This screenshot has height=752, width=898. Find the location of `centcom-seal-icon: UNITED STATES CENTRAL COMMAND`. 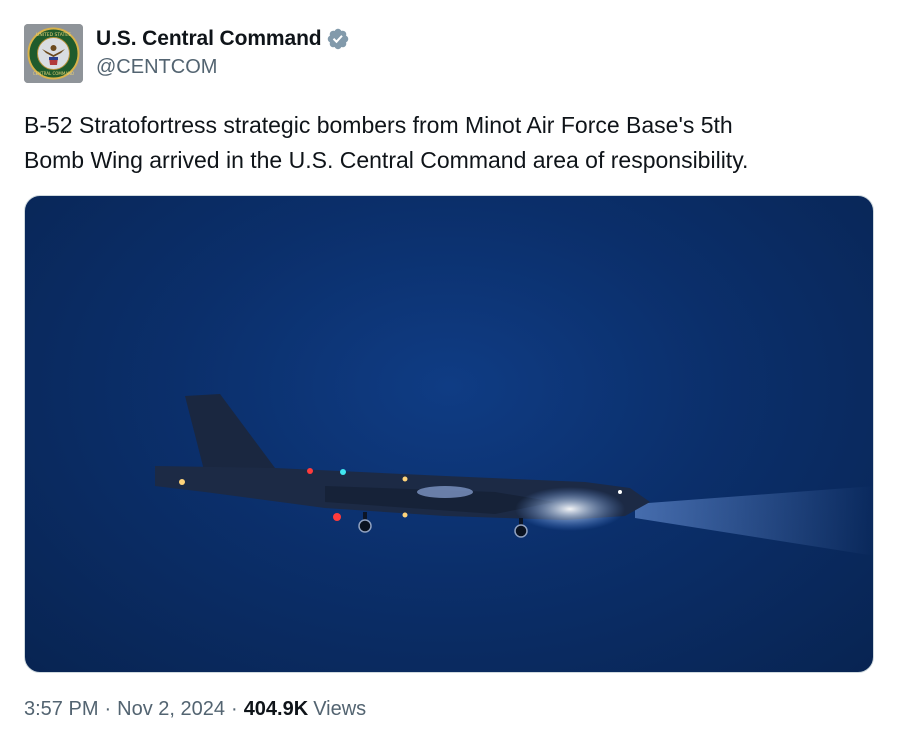

centcom-seal-icon: UNITED STATES CENTRAL COMMAND is located at coordinates (53, 53).